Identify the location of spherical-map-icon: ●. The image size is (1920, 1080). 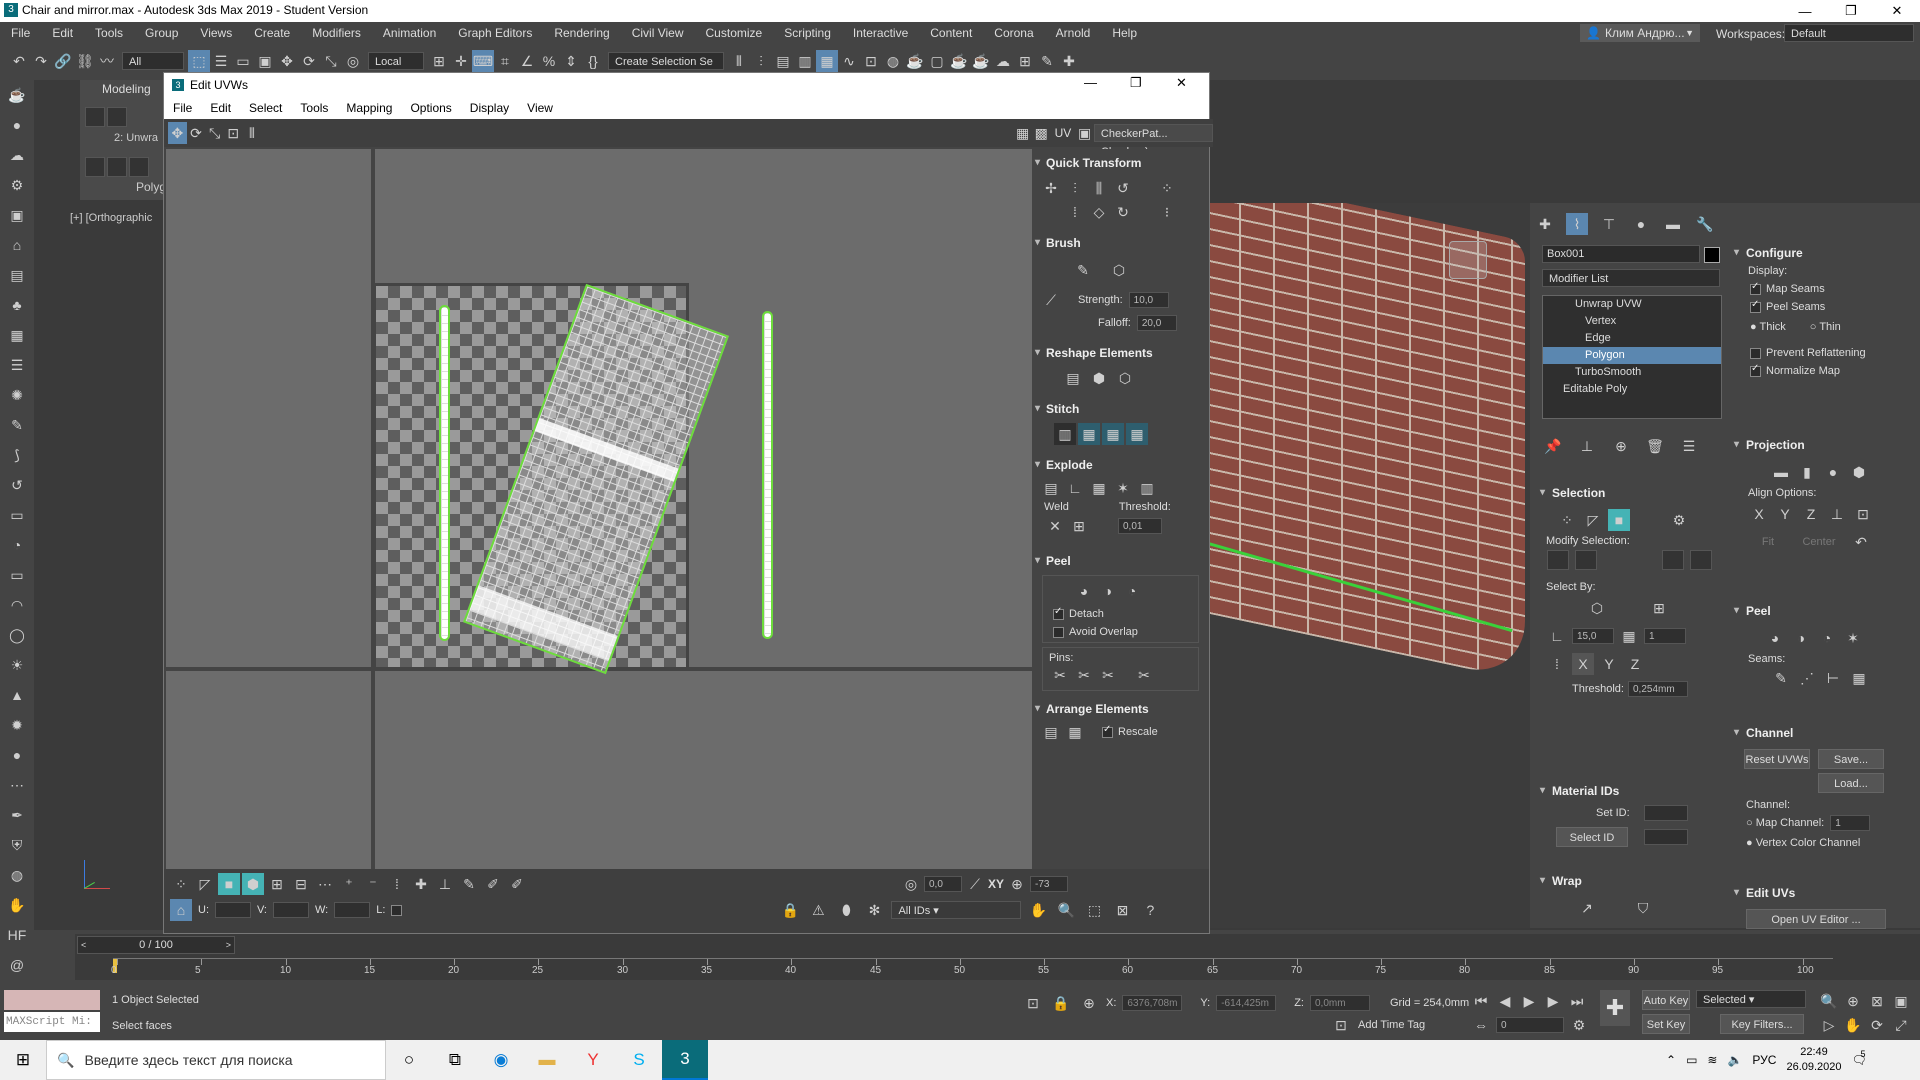
(1833, 472).